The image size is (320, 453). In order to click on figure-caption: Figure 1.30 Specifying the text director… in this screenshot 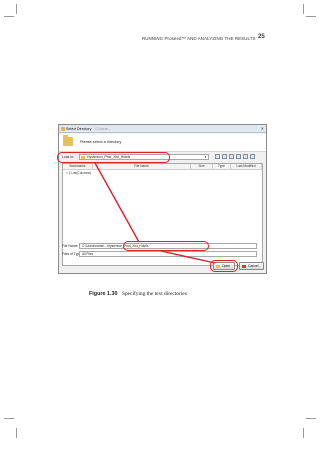, I will do `click(138, 294)`.